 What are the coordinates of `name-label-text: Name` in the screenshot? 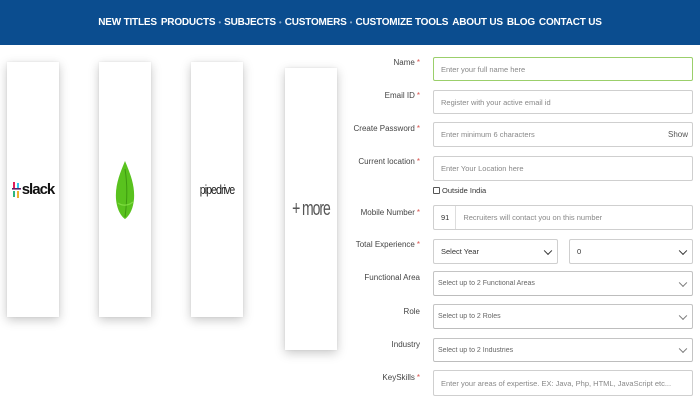 It's located at (404, 62).